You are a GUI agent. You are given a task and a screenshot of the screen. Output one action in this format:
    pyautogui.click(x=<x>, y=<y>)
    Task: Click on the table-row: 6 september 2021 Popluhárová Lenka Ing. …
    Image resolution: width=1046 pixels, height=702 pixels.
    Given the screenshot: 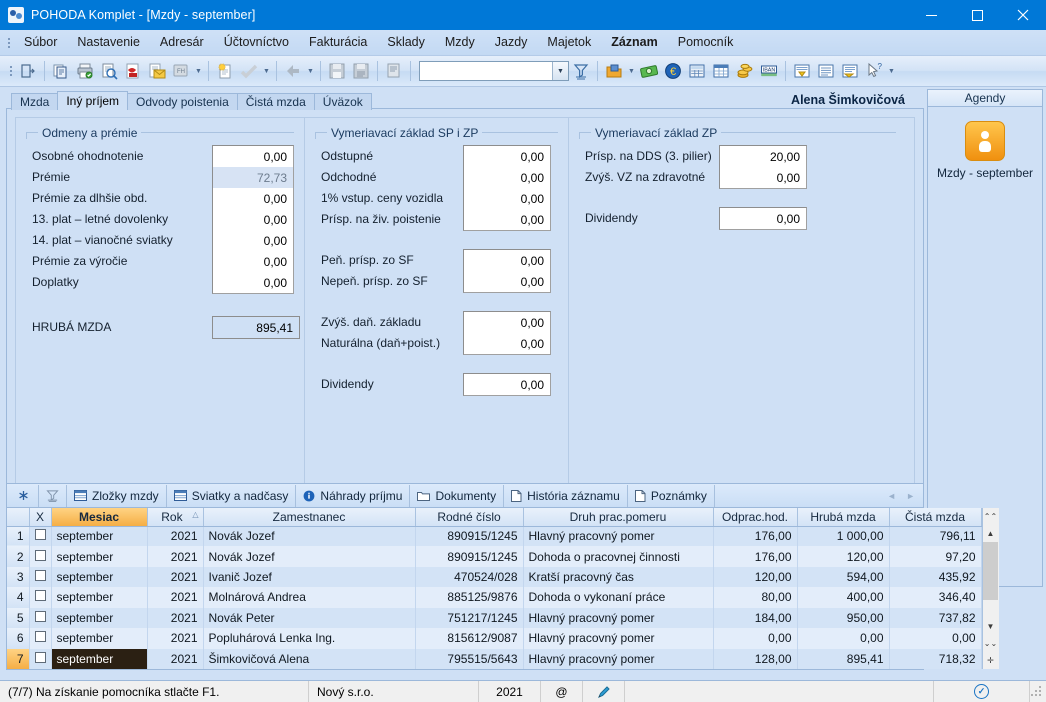 What is the action you would take?
    pyautogui.click(x=494, y=638)
    